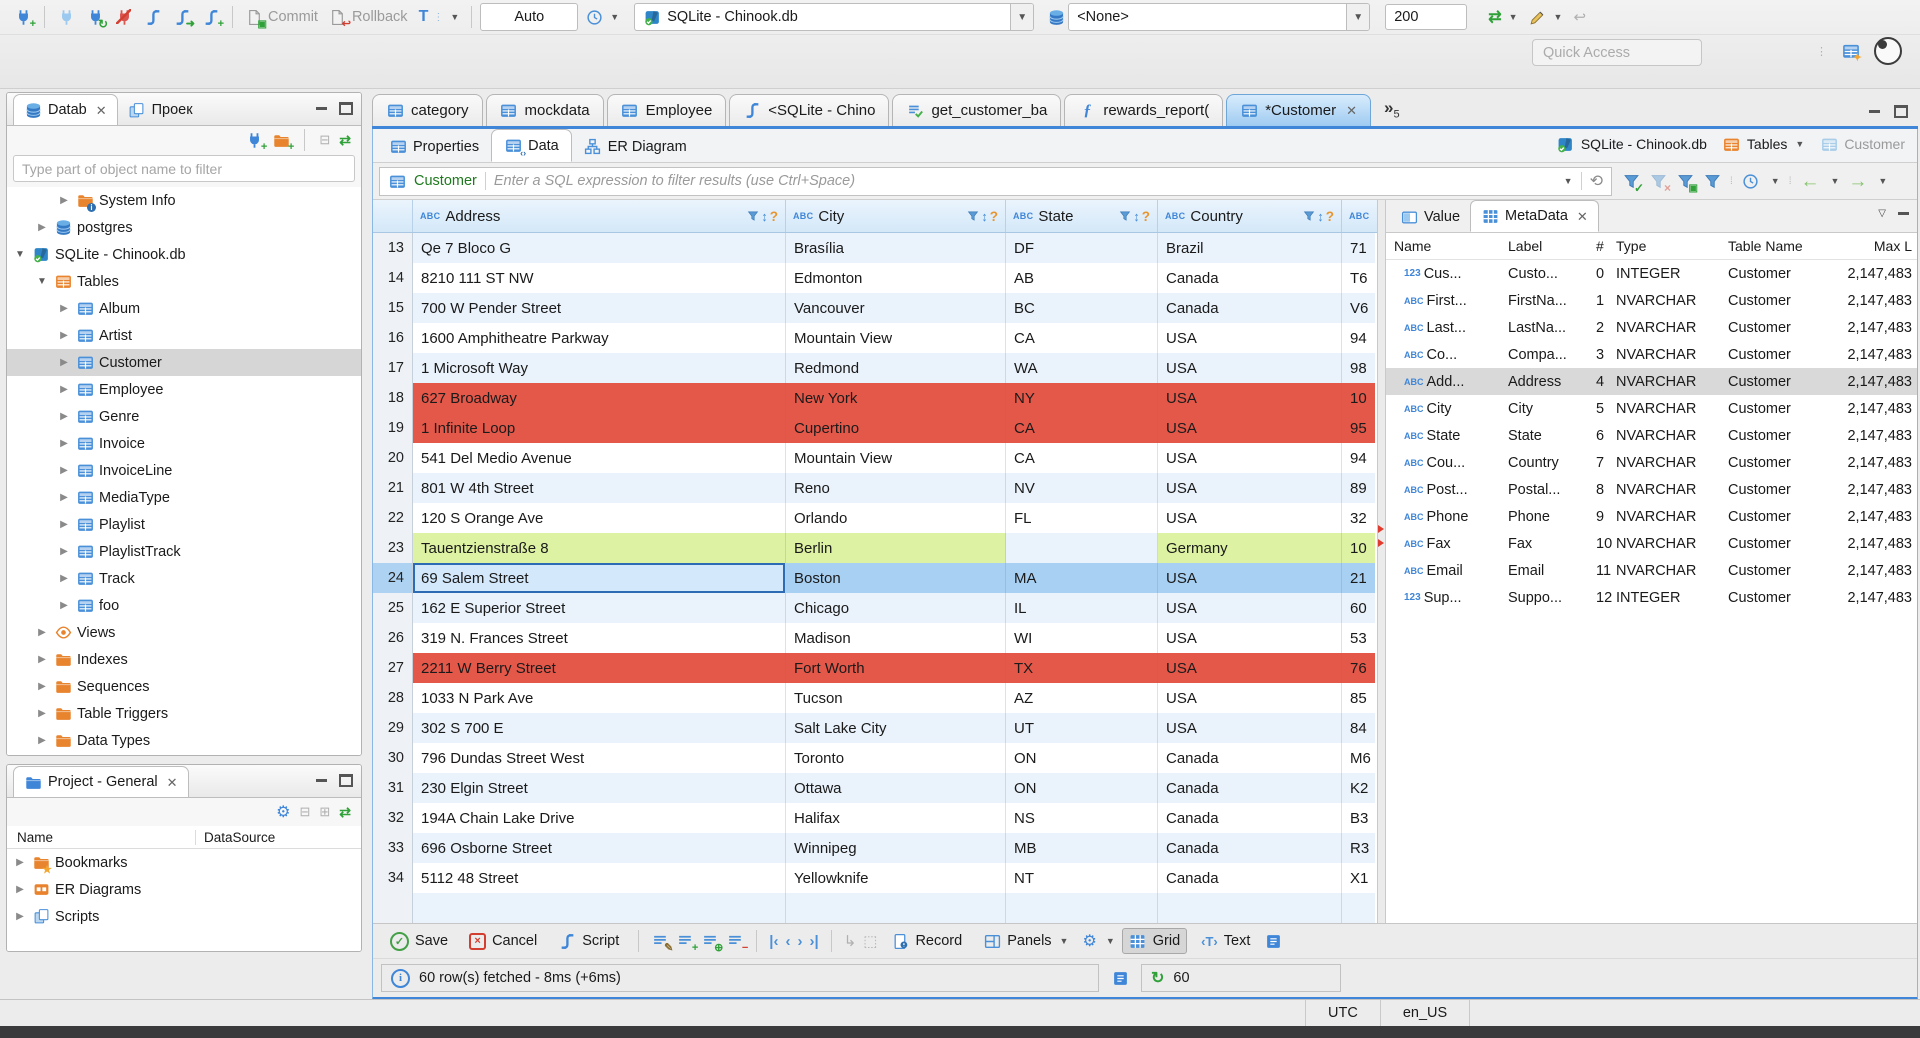 The image size is (1920, 1038). What do you see at coordinates (774, 216) in the screenshot?
I see `sort-hint-icon: ?` at bounding box center [774, 216].